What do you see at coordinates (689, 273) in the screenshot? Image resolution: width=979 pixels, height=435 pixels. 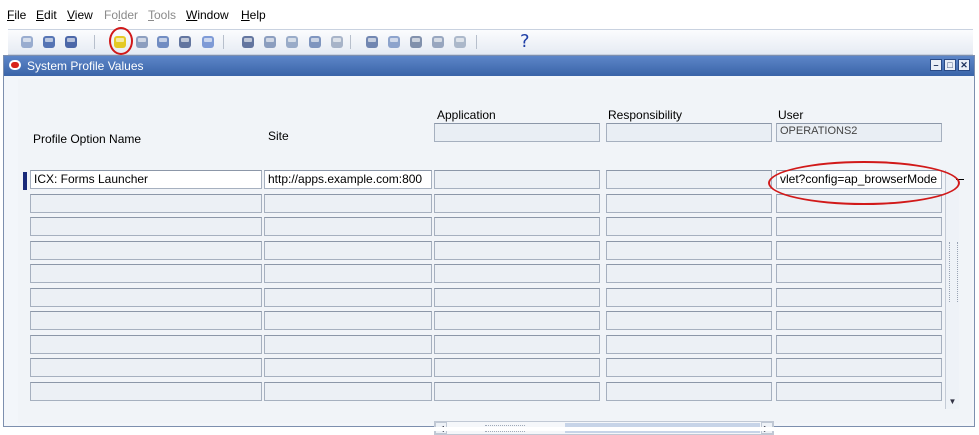 I see `row-4-responsibility-field` at bounding box center [689, 273].